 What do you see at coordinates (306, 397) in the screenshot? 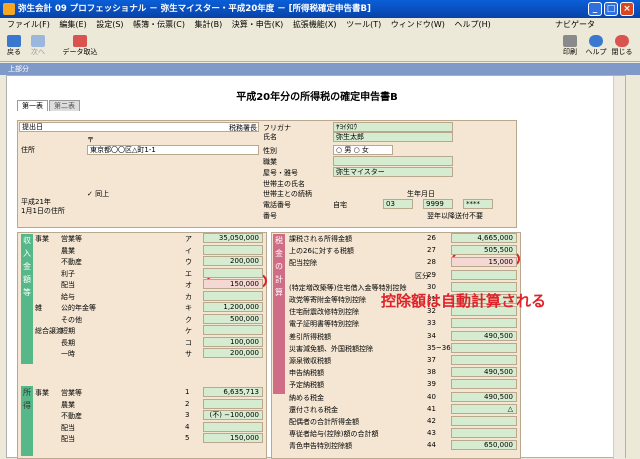
I see `tax-row-label: 納める税金` at bounding box center [306, 397].